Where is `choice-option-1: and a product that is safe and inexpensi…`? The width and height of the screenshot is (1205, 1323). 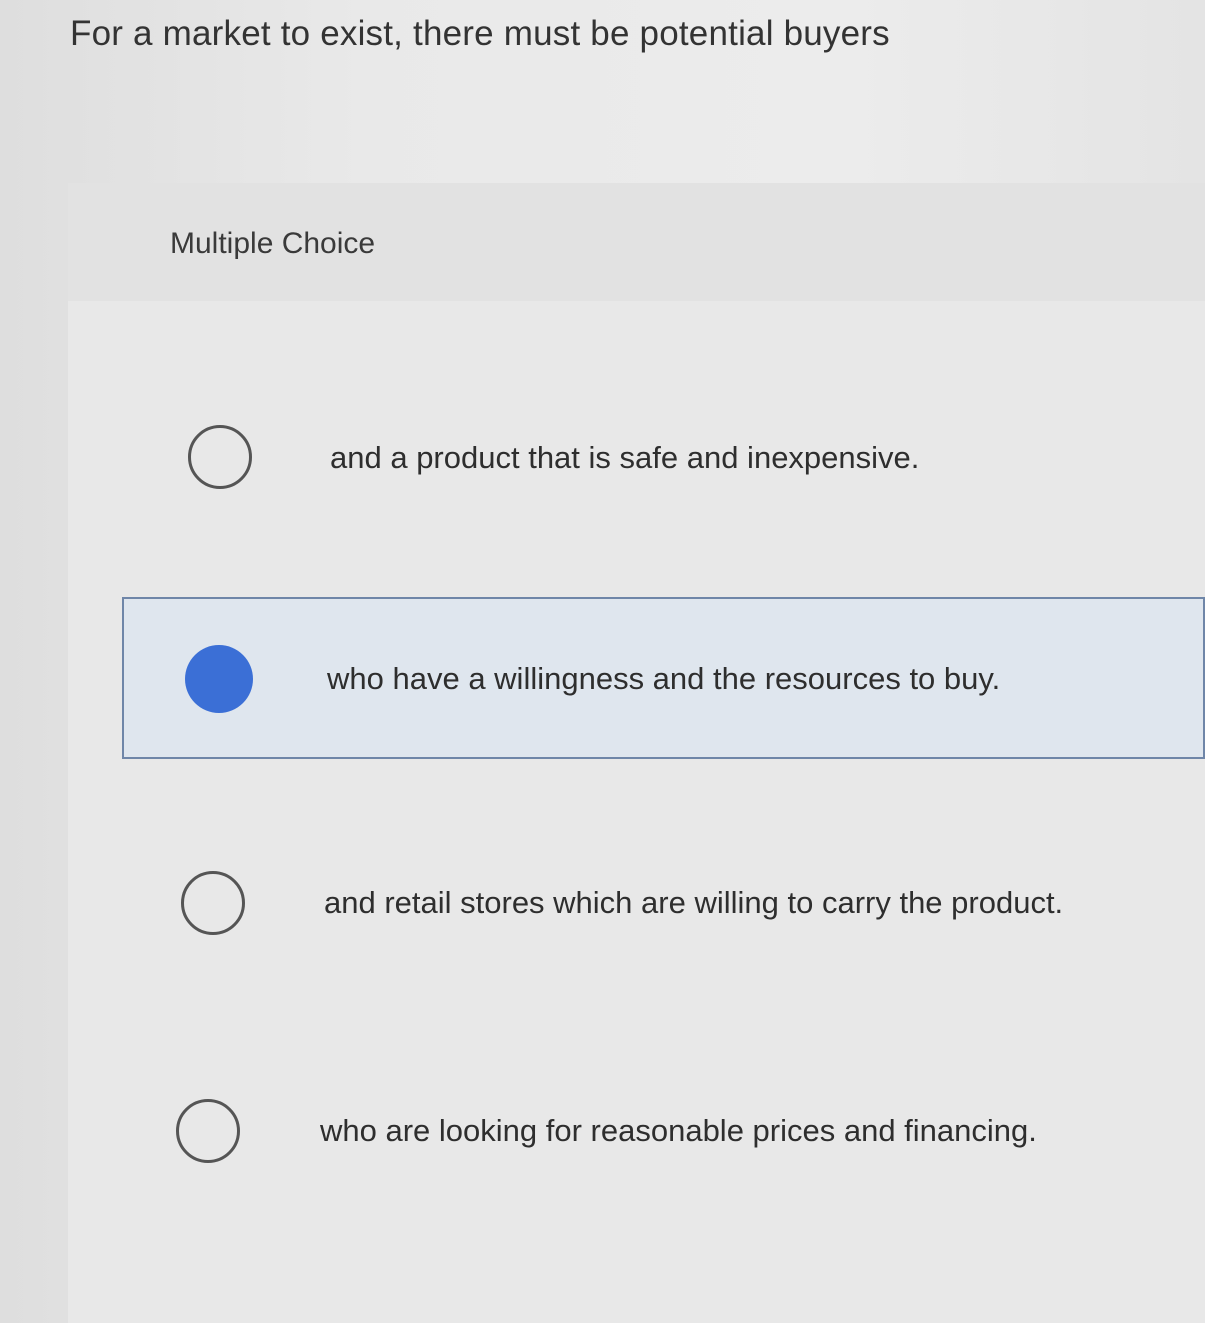 choice-option-1: and a product that is safe and inexpensi… is located at coordinates (662, 460).